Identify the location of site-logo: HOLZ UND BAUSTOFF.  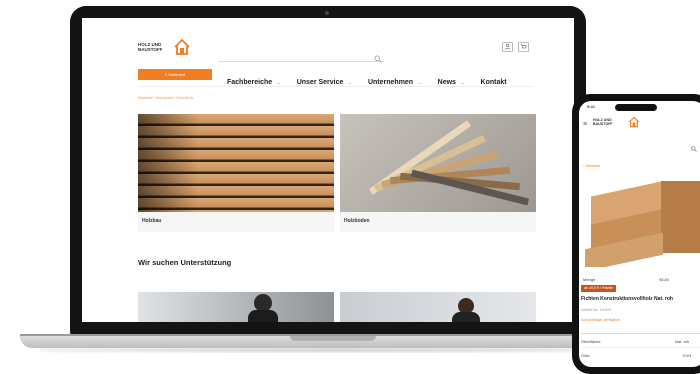
(168, 50).